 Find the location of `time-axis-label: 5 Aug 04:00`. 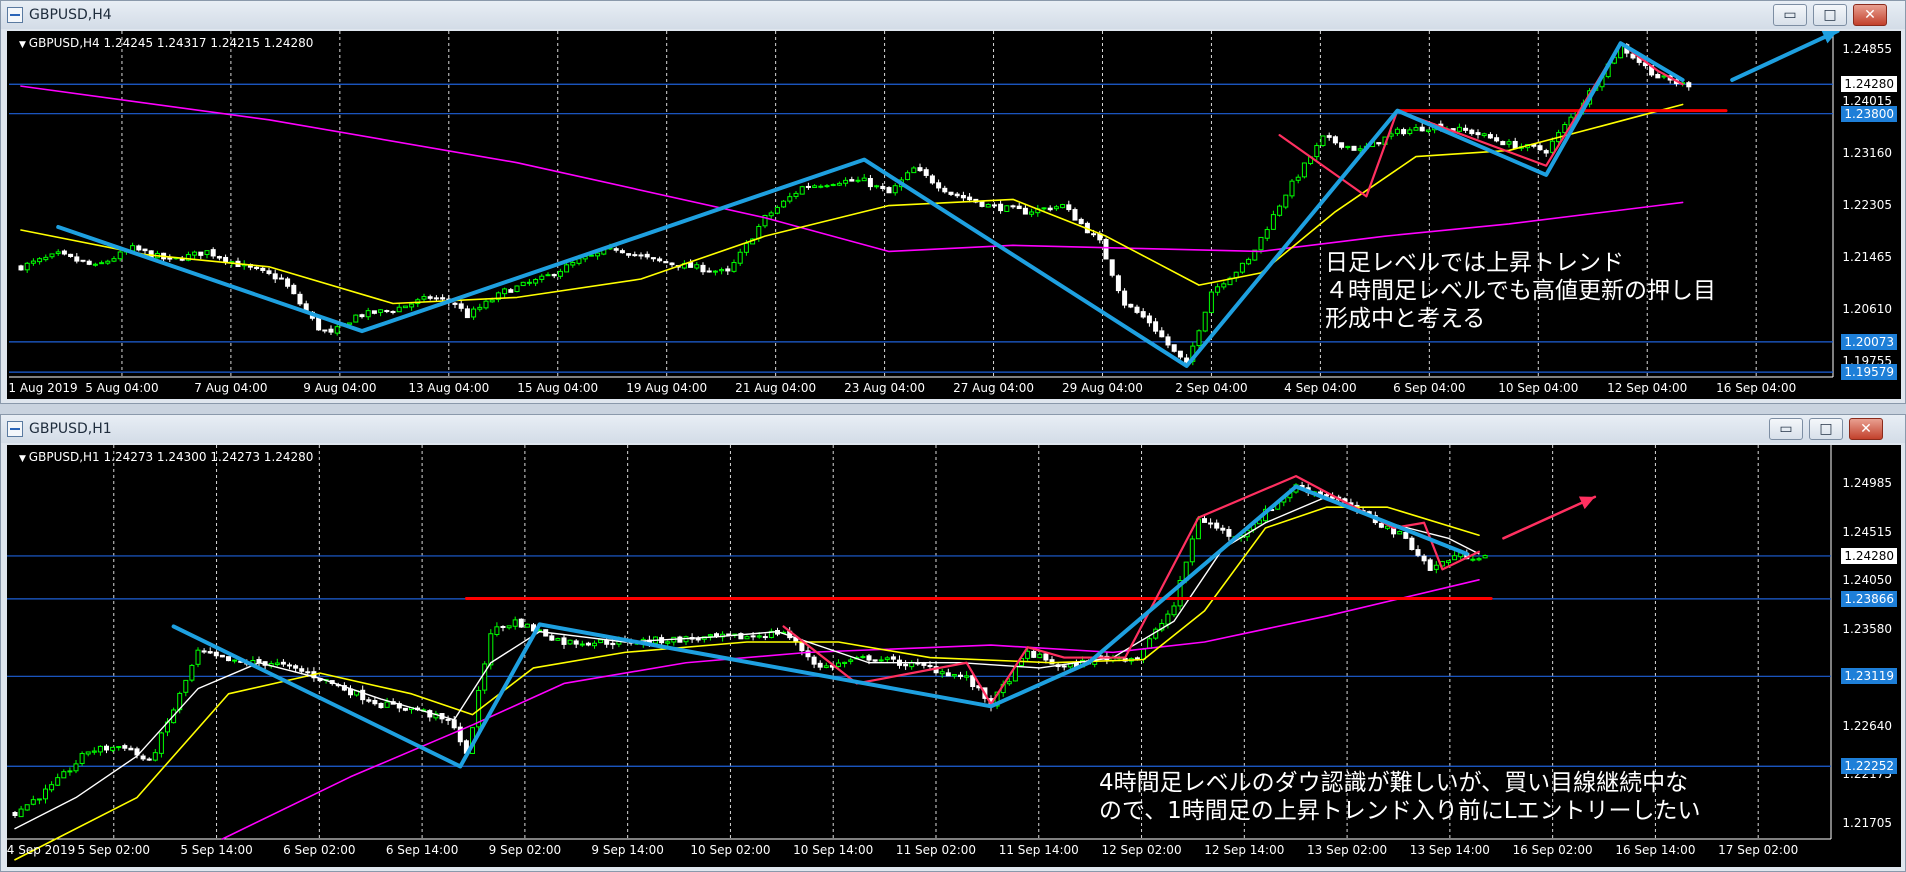

time-axis-label: 5 Aug 04:00 is located at coordinates (122, 388).